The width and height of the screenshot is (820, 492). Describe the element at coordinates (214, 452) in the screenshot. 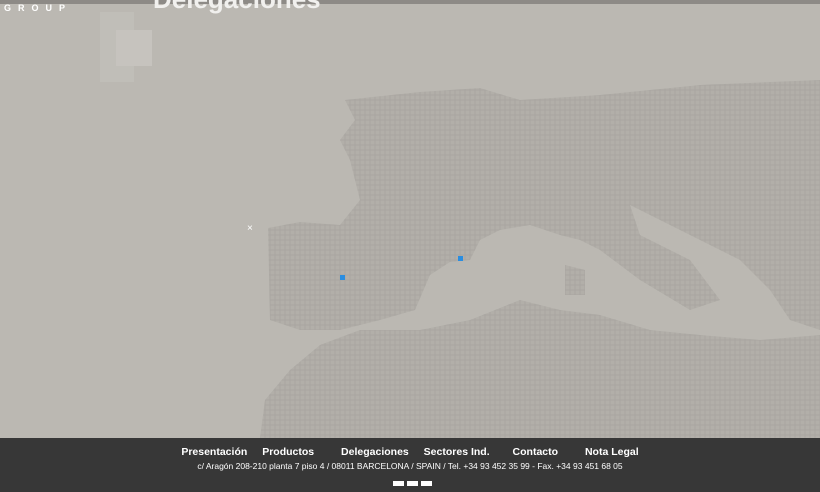

I see `nav-presentacion: Presentación` at that location.